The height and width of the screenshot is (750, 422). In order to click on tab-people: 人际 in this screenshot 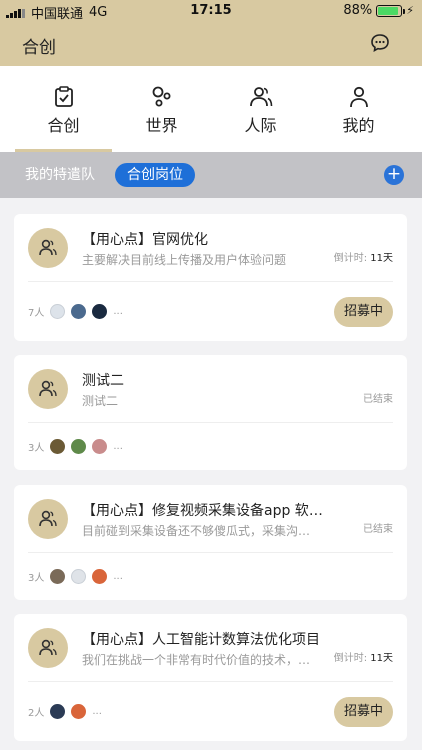, I will do `click(260, 109)`.